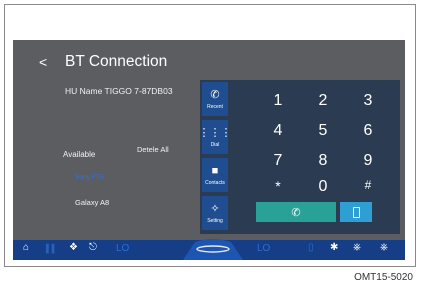  What do you see at coordinates (153, 149) in the screenshot?
I see `delete-all-button: Detele All` at bounding box center [153, 149].